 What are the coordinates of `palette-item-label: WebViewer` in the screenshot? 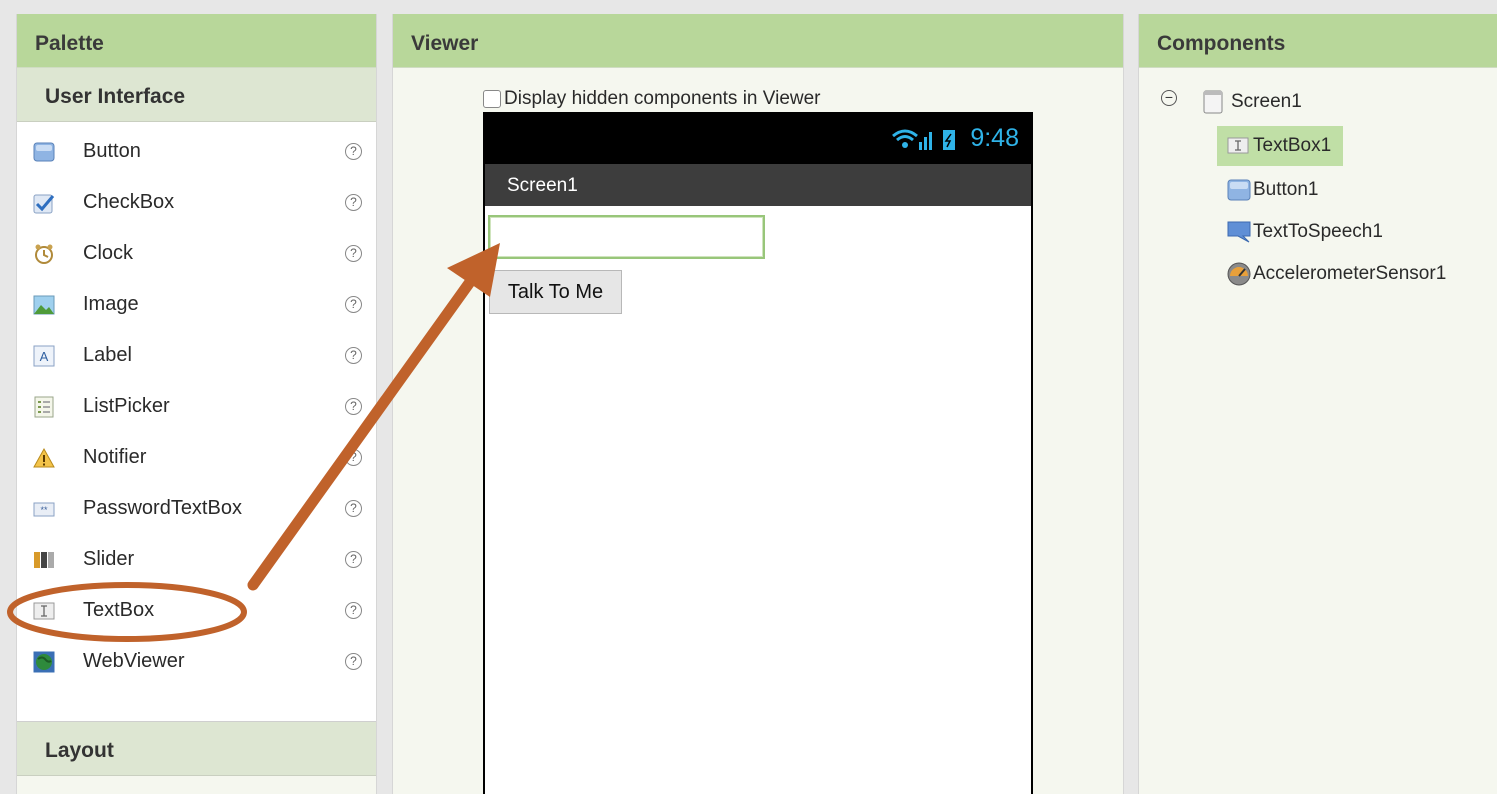 It's located at (134, 661).